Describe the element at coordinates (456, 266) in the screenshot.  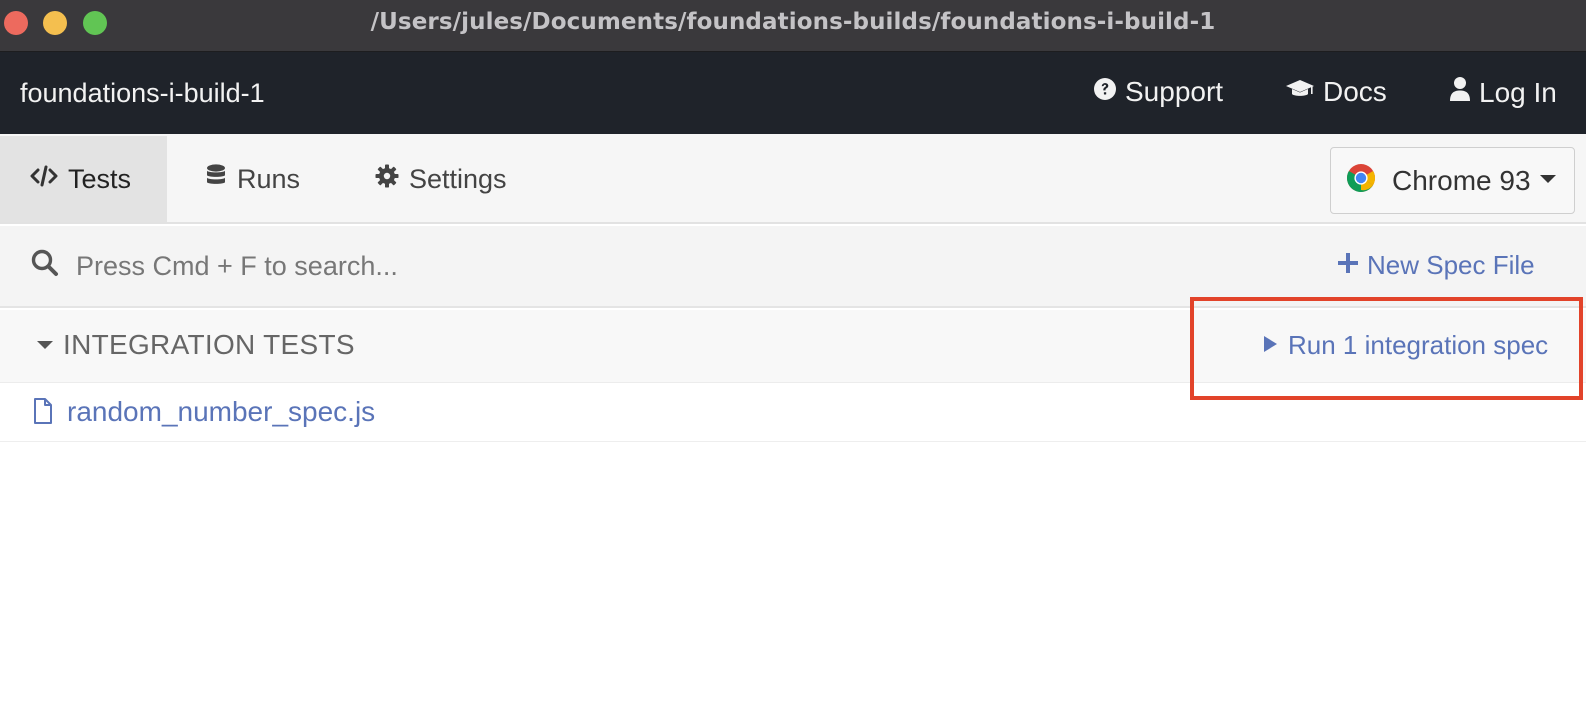
I see `search-input` at that location.